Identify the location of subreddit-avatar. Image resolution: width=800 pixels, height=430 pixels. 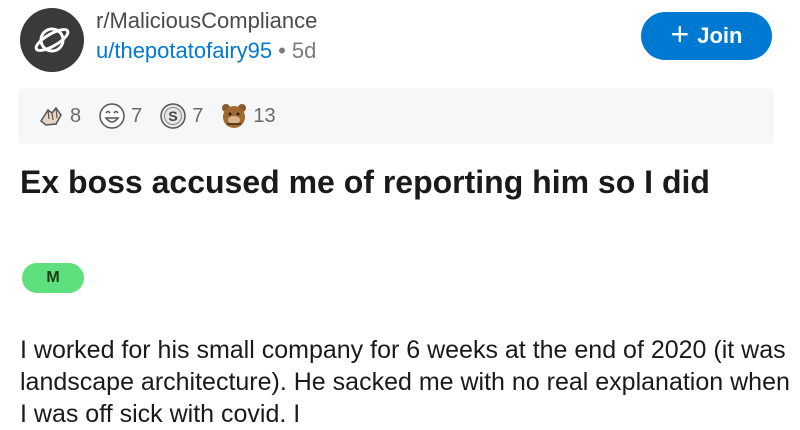
(52, 40).